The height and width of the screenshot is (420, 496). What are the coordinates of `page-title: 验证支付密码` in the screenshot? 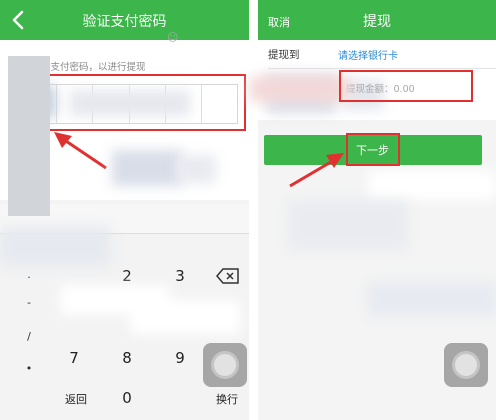 It's located at (124, 22).